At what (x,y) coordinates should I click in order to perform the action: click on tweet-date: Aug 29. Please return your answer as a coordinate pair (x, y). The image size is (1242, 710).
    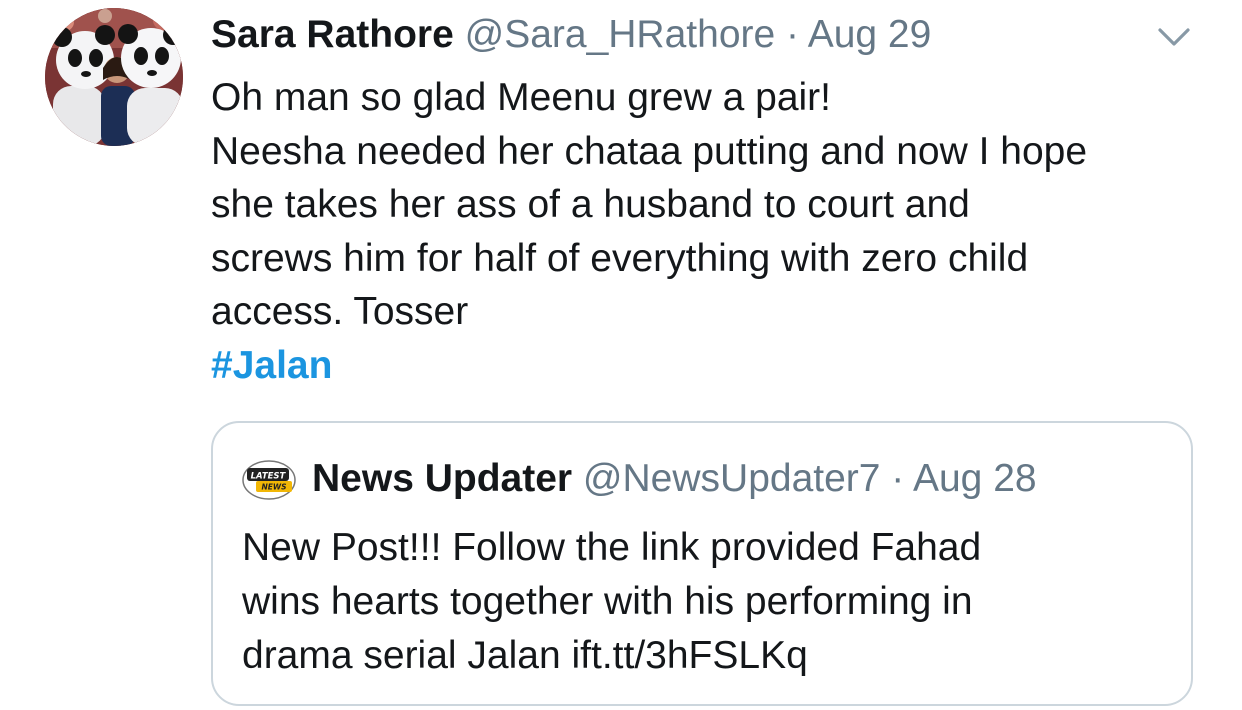
    Looking at the image, I should click on (870, 34).